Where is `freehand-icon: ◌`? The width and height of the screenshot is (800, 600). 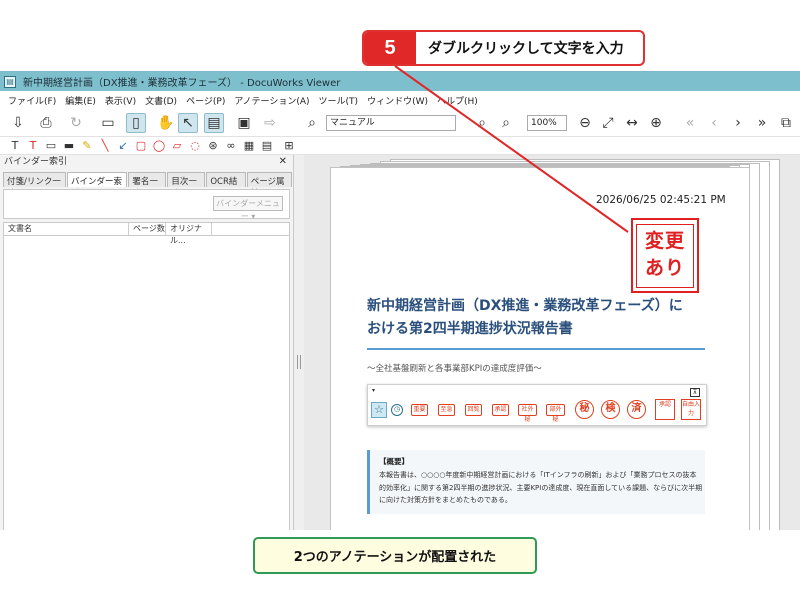
freehand-icon: ◌ is located at coordinates (195, 146).